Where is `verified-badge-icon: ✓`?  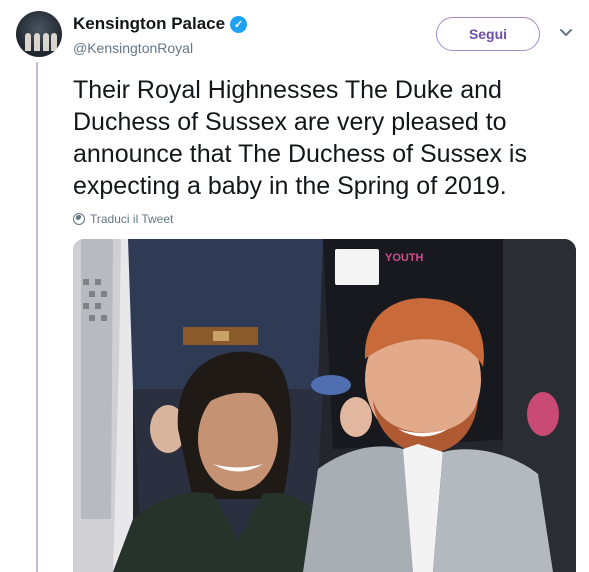 verified-badge-icon: ✓ is located at coordinates (239, 24).